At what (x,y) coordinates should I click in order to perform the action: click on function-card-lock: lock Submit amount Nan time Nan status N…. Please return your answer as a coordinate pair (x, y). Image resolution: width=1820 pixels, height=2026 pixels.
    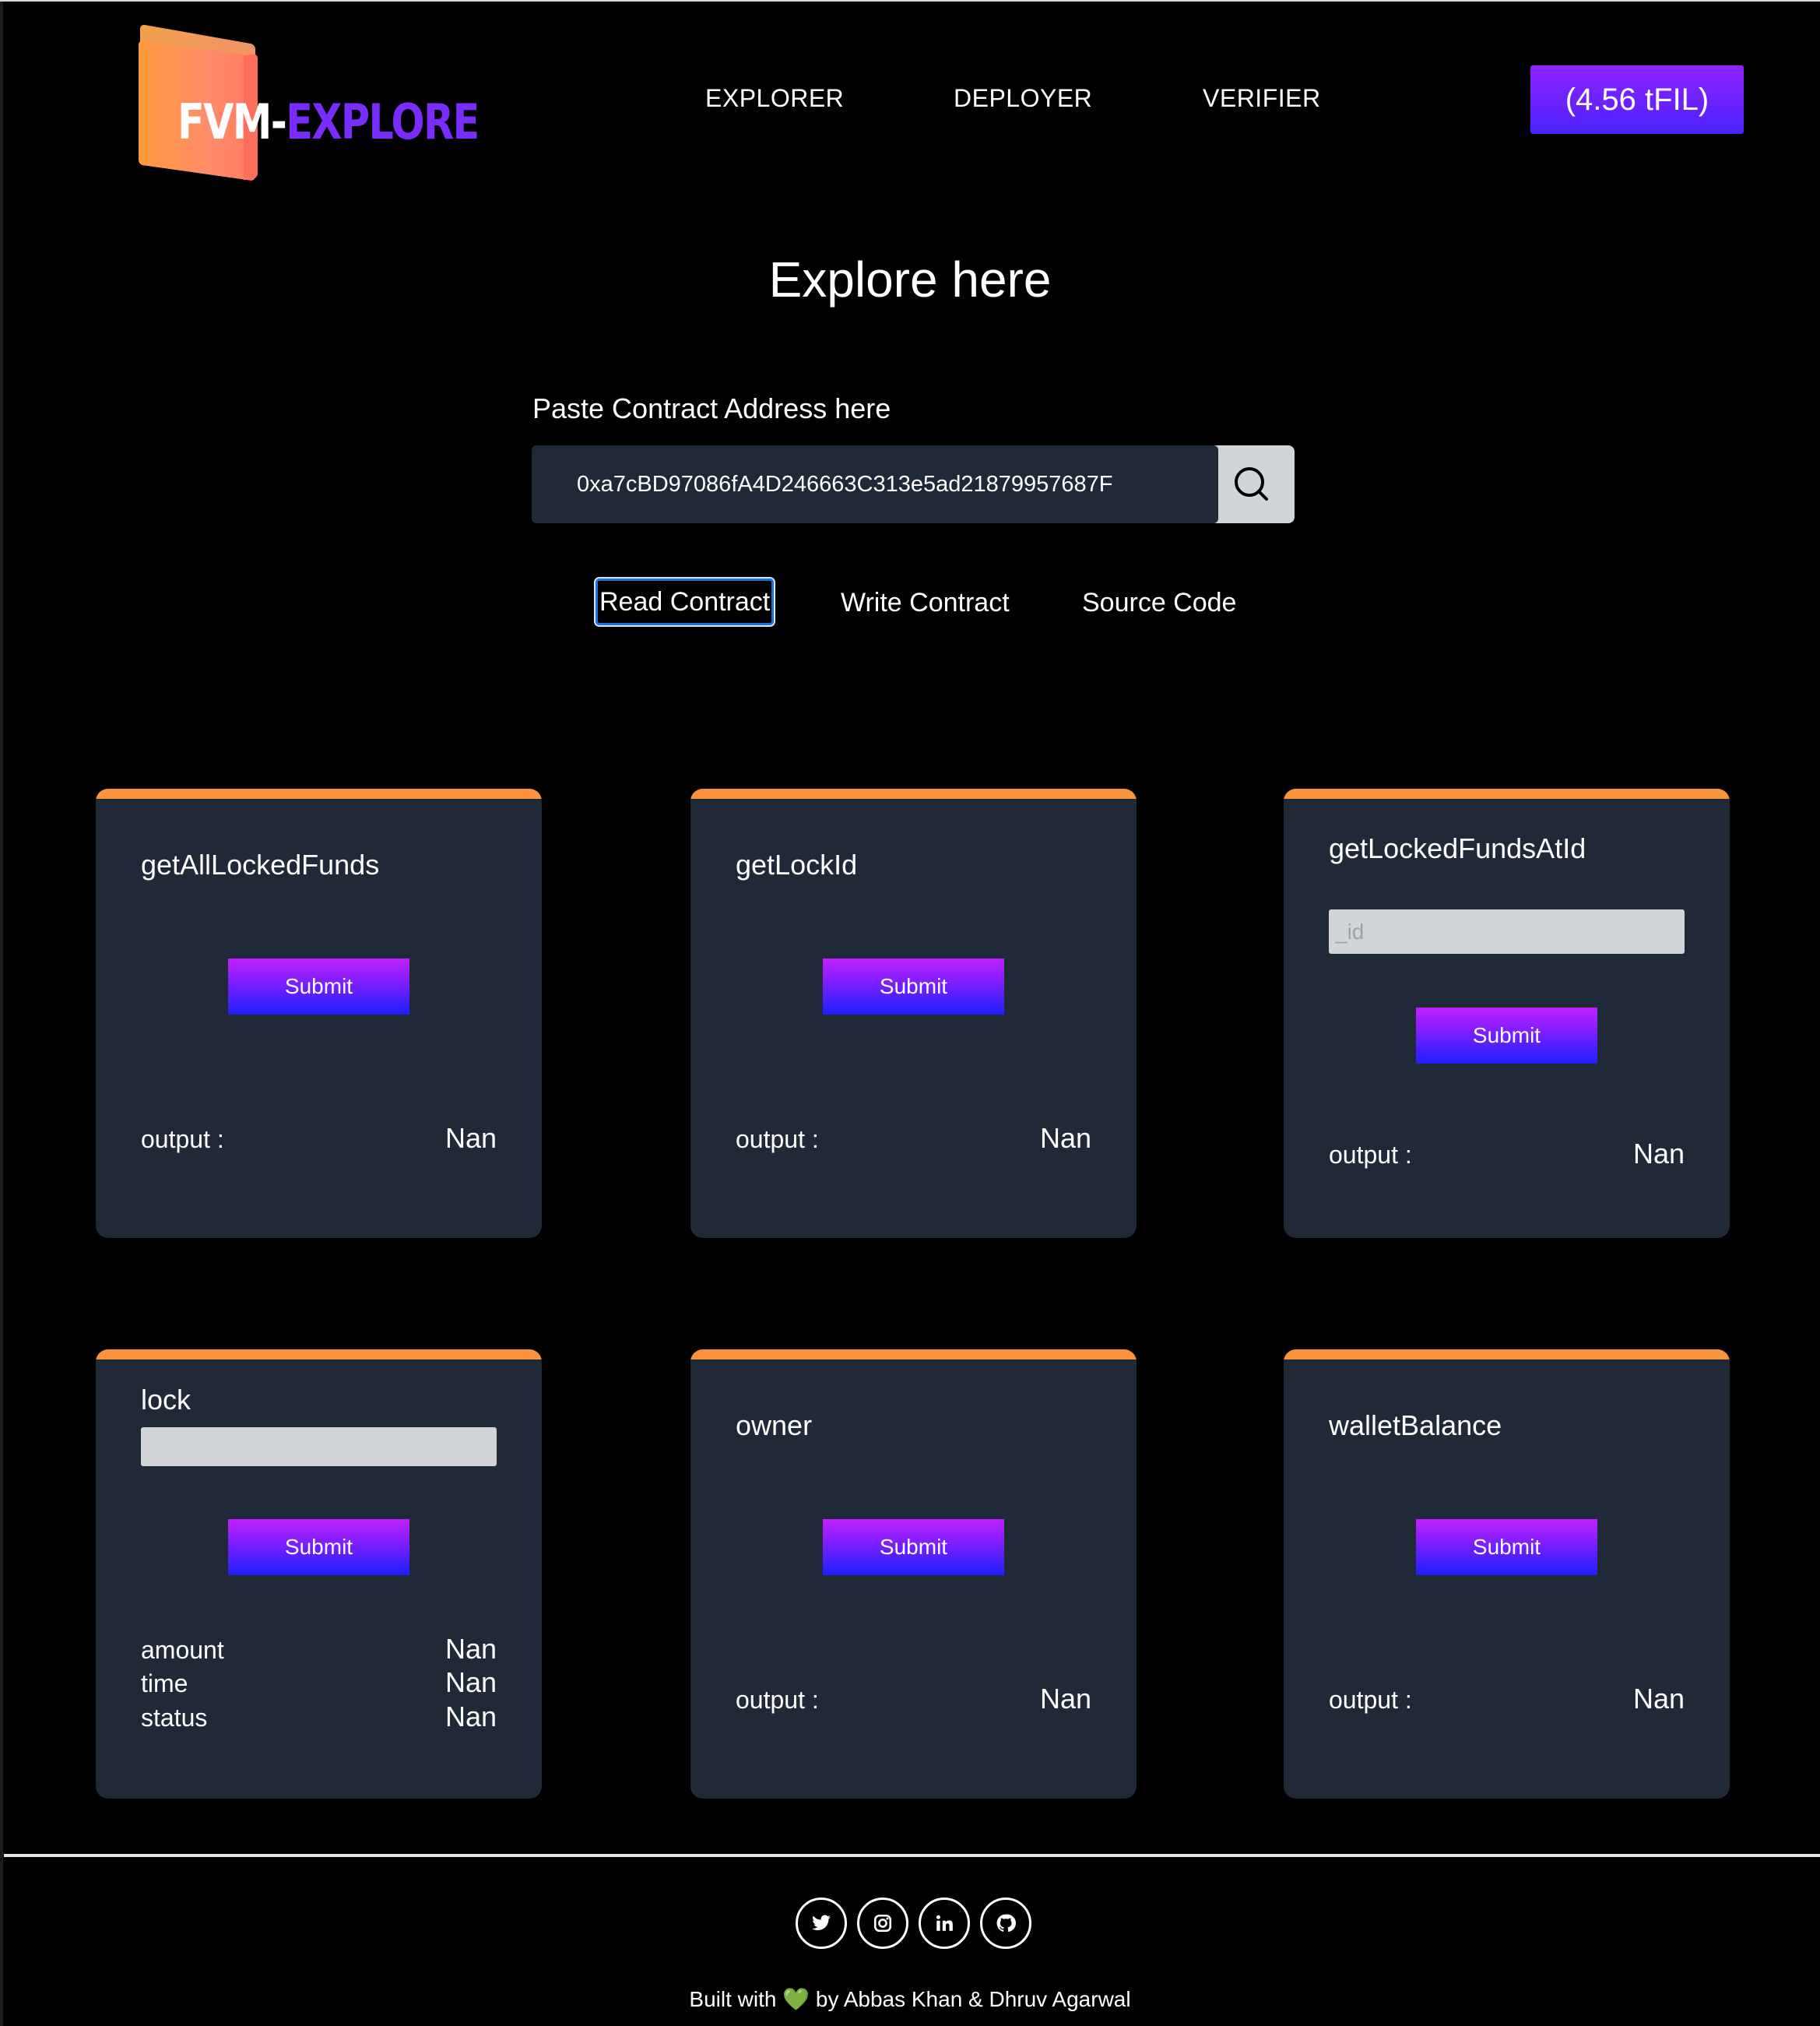
    Looking at the image, I should click on (319, 1574).